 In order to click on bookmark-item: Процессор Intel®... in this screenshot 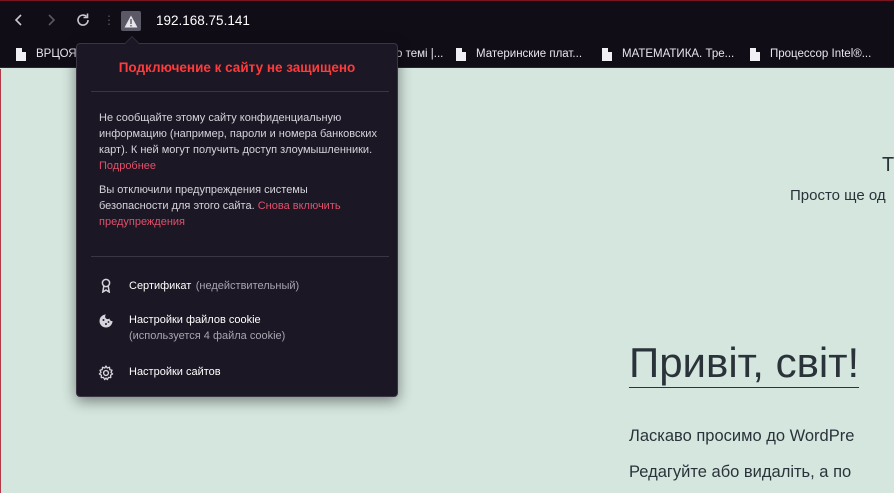, I will do `click(810, 54)`.